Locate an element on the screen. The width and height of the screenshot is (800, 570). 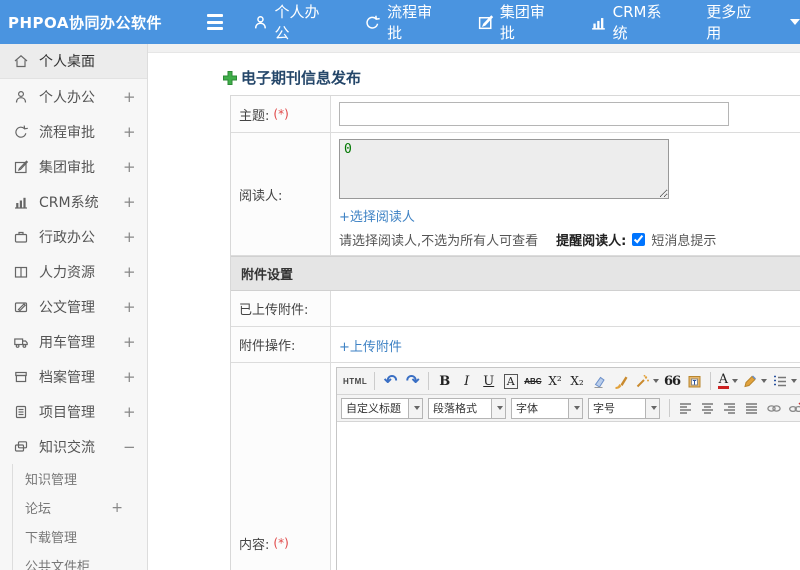
align-left-button is located at coordinates (685, 408).